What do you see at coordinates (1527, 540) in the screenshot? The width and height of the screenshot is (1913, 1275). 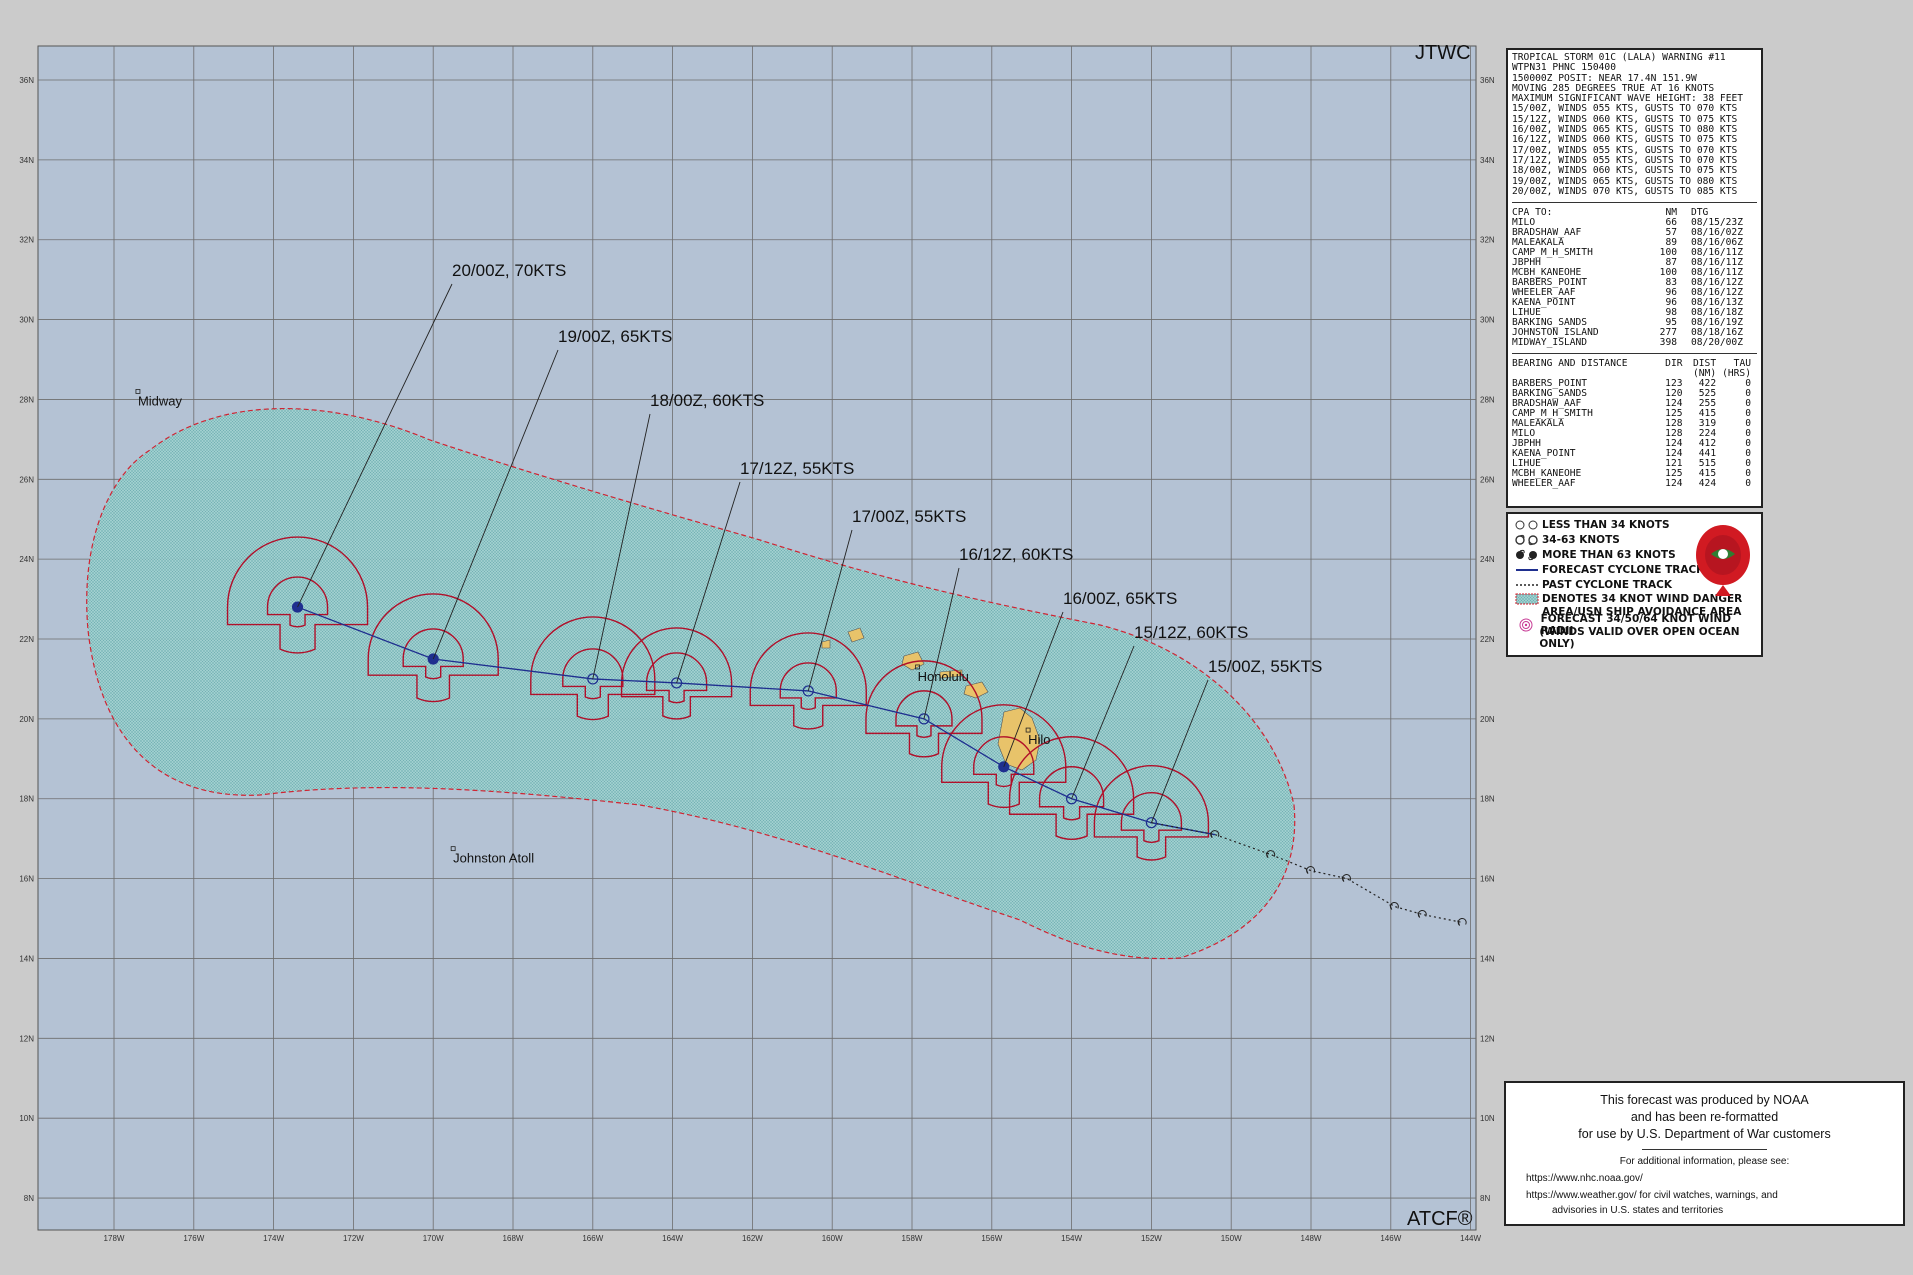 I see `tropical-storm-icon` at bounding box center [1527, 540].